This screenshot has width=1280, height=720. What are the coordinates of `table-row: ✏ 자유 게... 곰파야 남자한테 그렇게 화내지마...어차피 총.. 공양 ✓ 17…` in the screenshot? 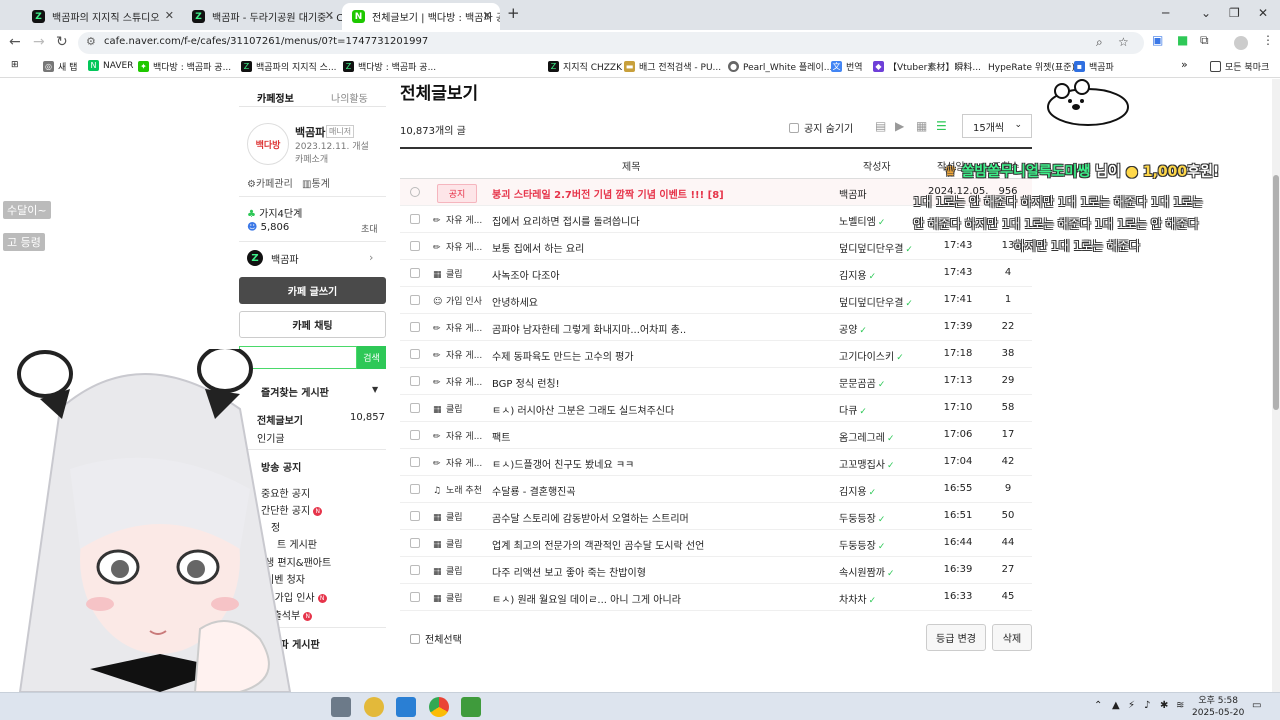 It's located at (716, 327).